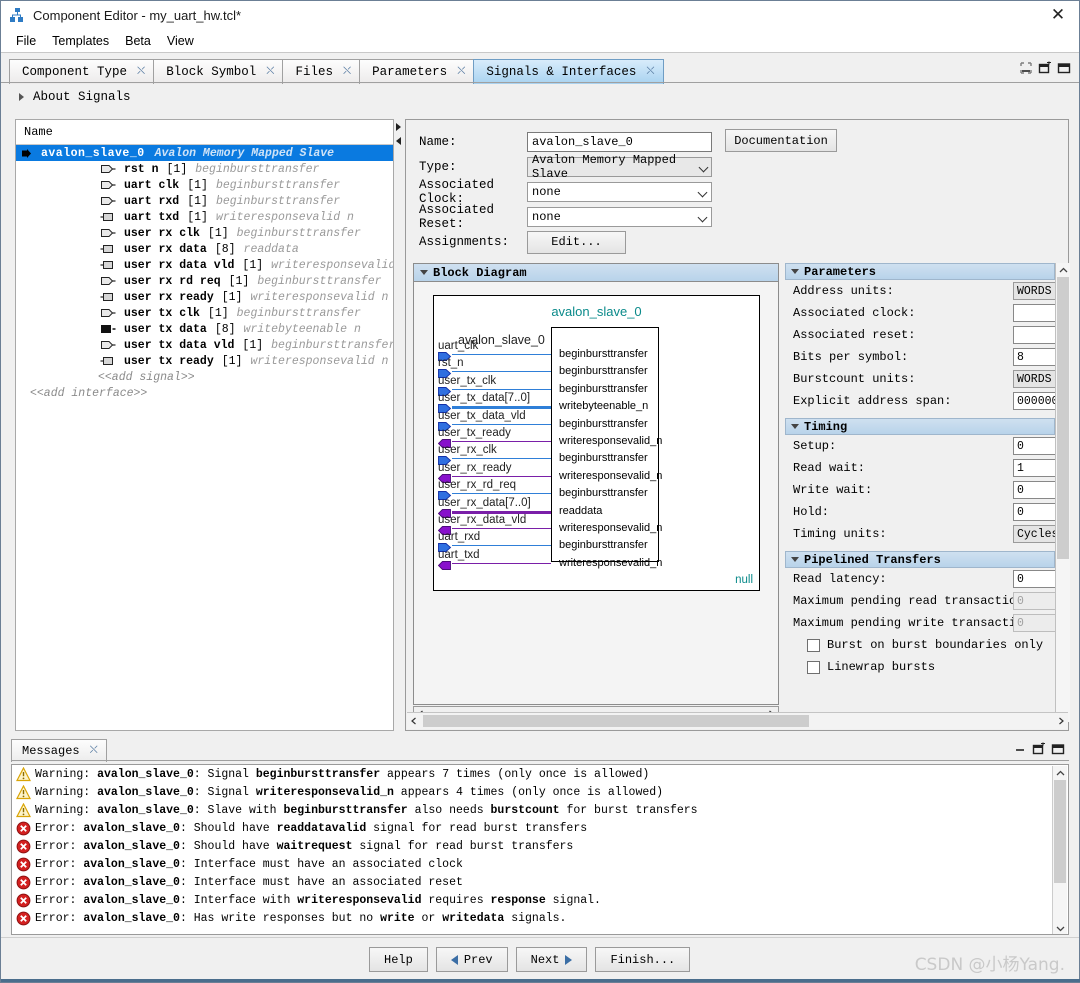 Image resolution: width=1080 pixels, height=983 pixels. What do you see at coordinates (398, 127) in the screenshot?
I see `splitter-collapse-right-icon` at bounding box center [398, 127].